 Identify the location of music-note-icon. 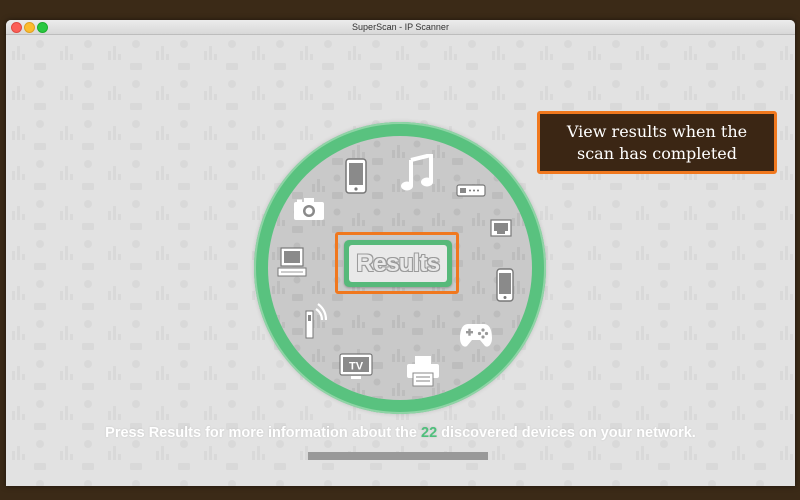
(417, 173).